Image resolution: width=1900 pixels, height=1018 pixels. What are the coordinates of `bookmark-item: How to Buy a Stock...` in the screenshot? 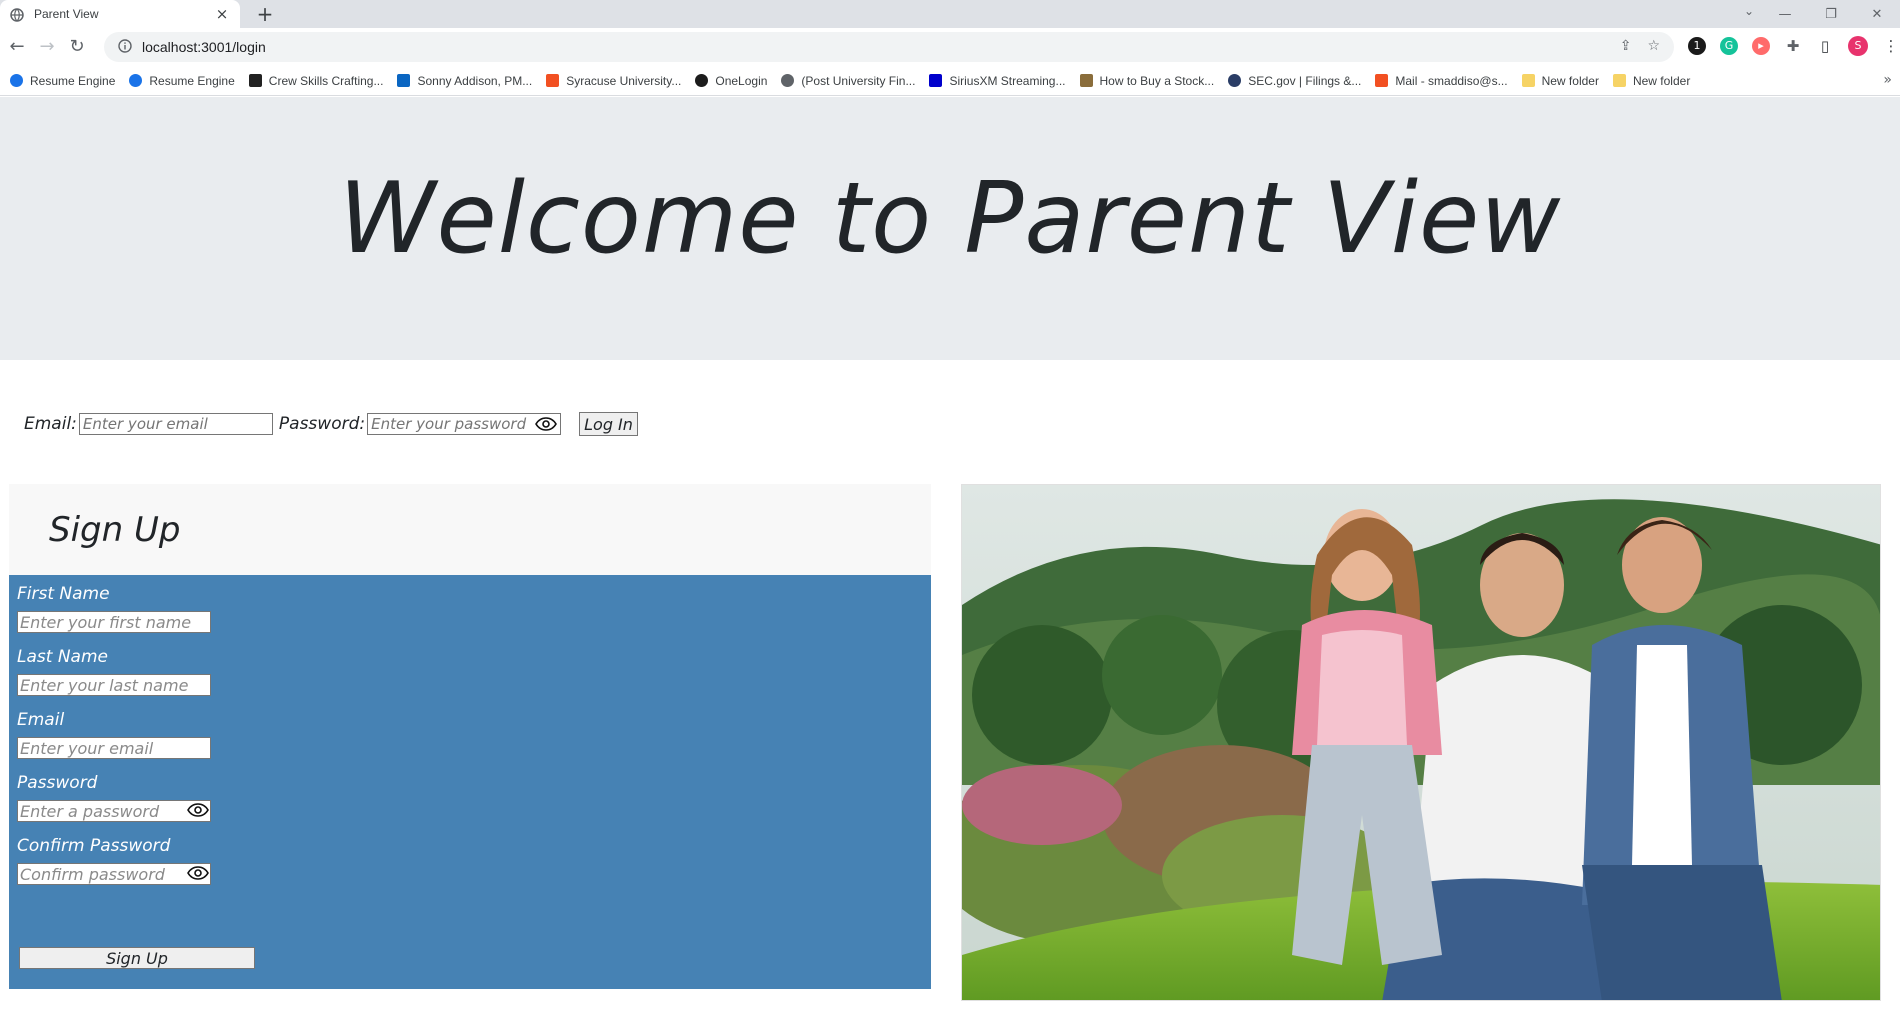 It's located at (1147, 80).